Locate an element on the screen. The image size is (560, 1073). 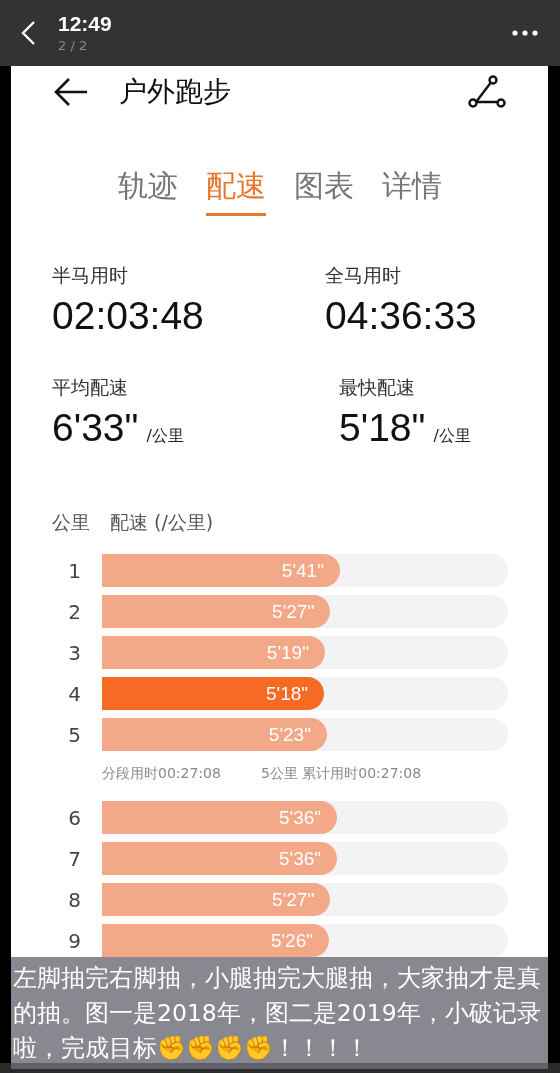
km-number: 1 is located at coordinates (74, 570).